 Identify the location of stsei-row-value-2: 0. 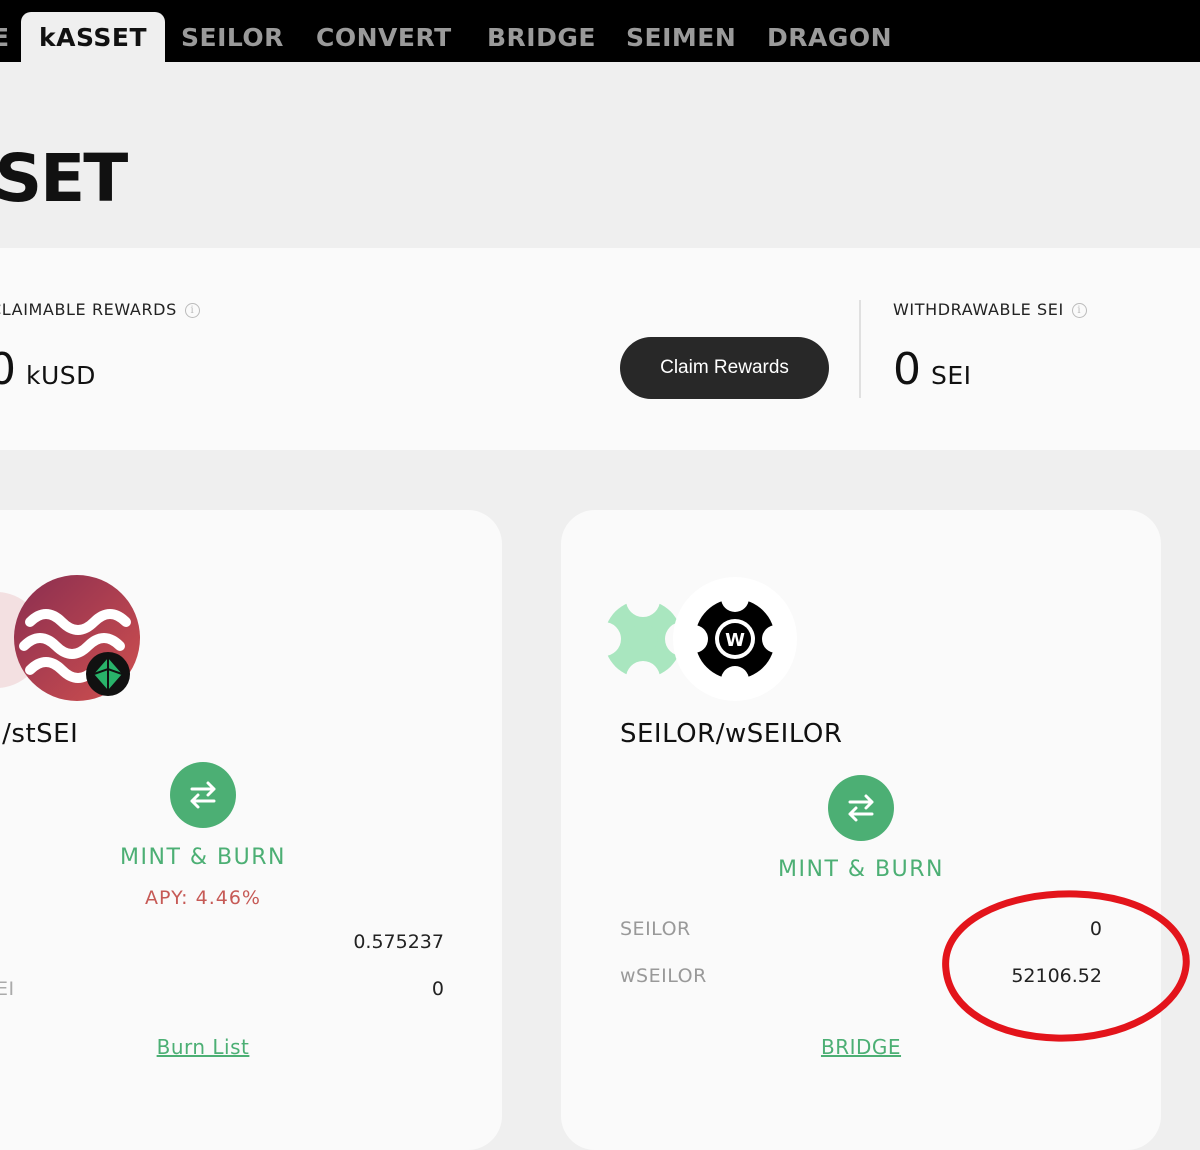
(437, 989).